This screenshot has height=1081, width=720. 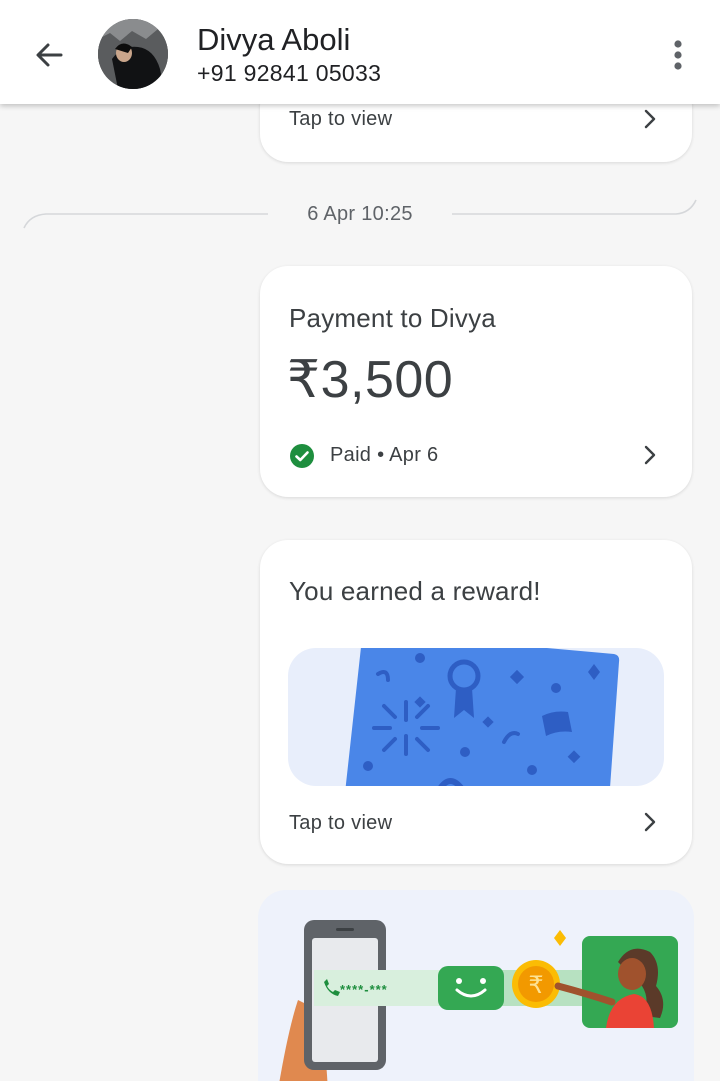 What do you see at coordinates (274, 39) in the screenshot?
I see `contact-name: Divya Aboli` at bounding box center [274, 39].